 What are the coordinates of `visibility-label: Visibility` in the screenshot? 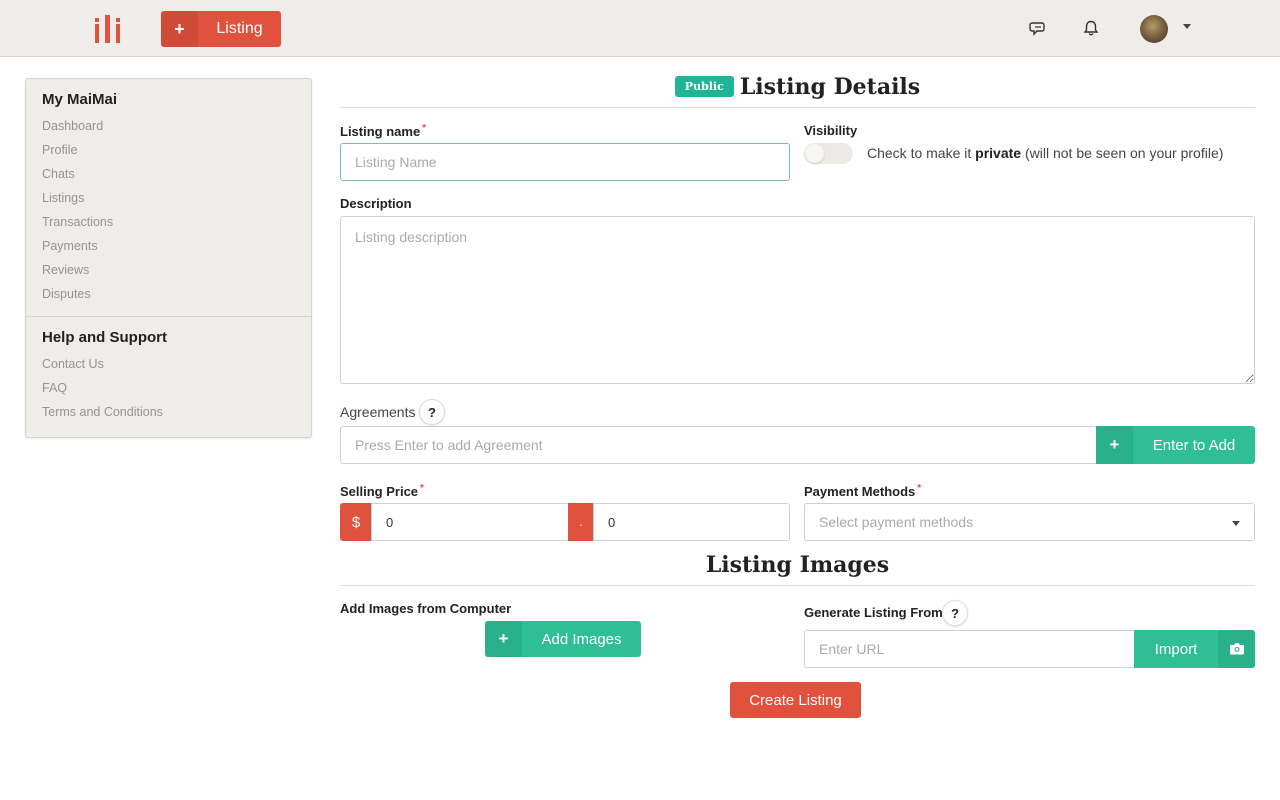 It's located at (831, 130).